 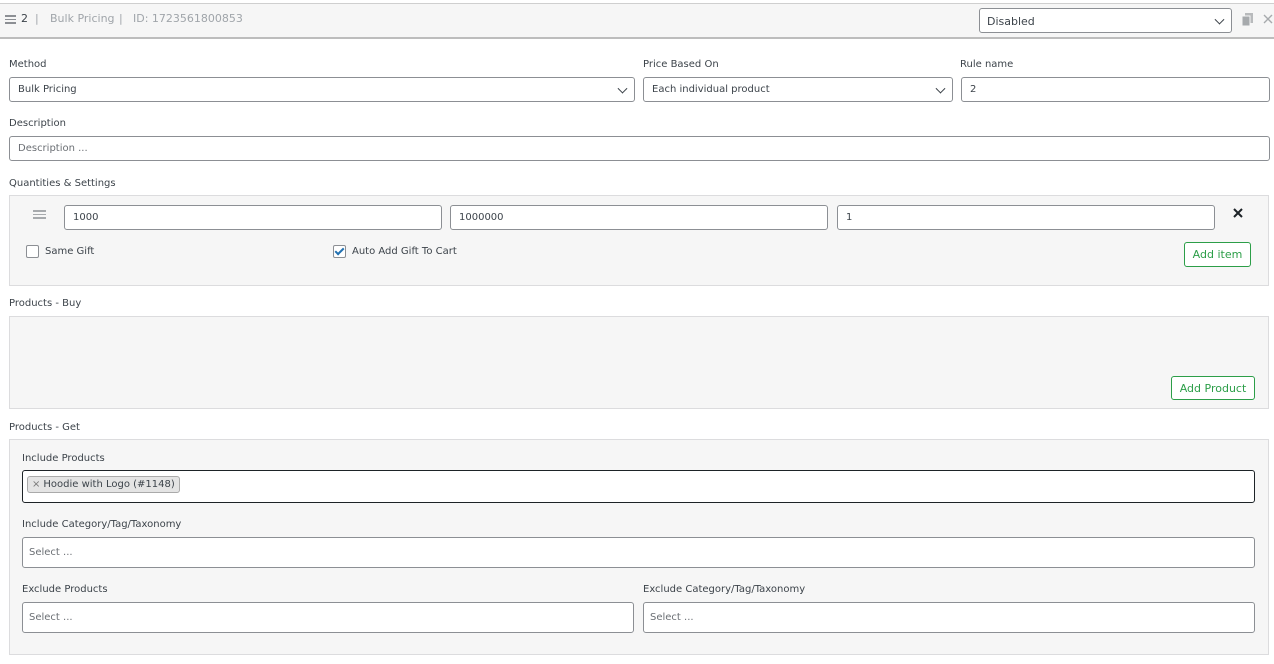 What do you see at coordinates (1115, 89) in the screenshot?
I see `rule-name-input: 2` at bounding box center [1115, 89].